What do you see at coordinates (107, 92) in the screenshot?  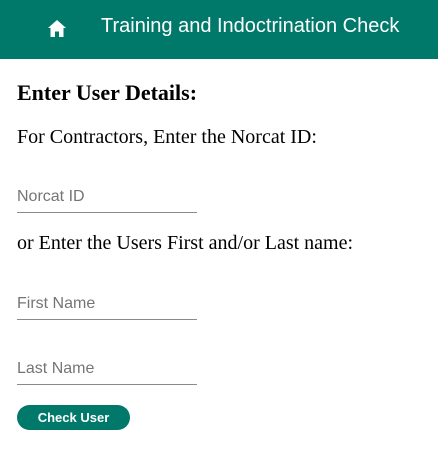 I see `form-heading: Enter User Details:` at bounding box center [107, 92].